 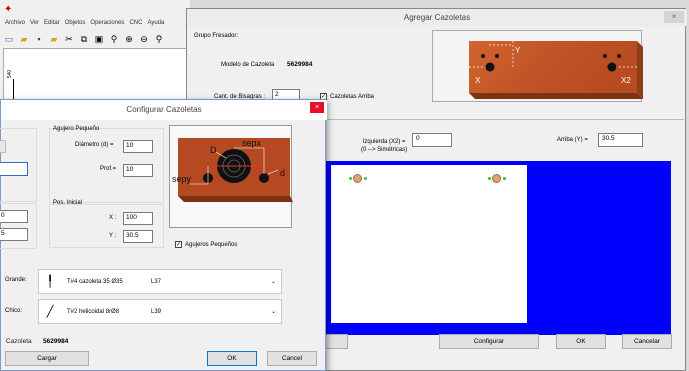 What do you see at coordinates (56, 341) in the screenshot?
I see `cazoleta-value: 5629984` at bounding box center [56, 341].